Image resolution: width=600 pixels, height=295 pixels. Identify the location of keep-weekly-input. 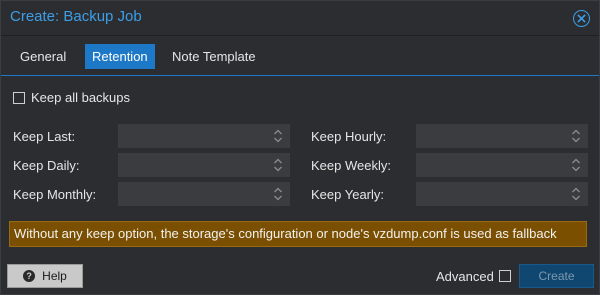
(502, 165).